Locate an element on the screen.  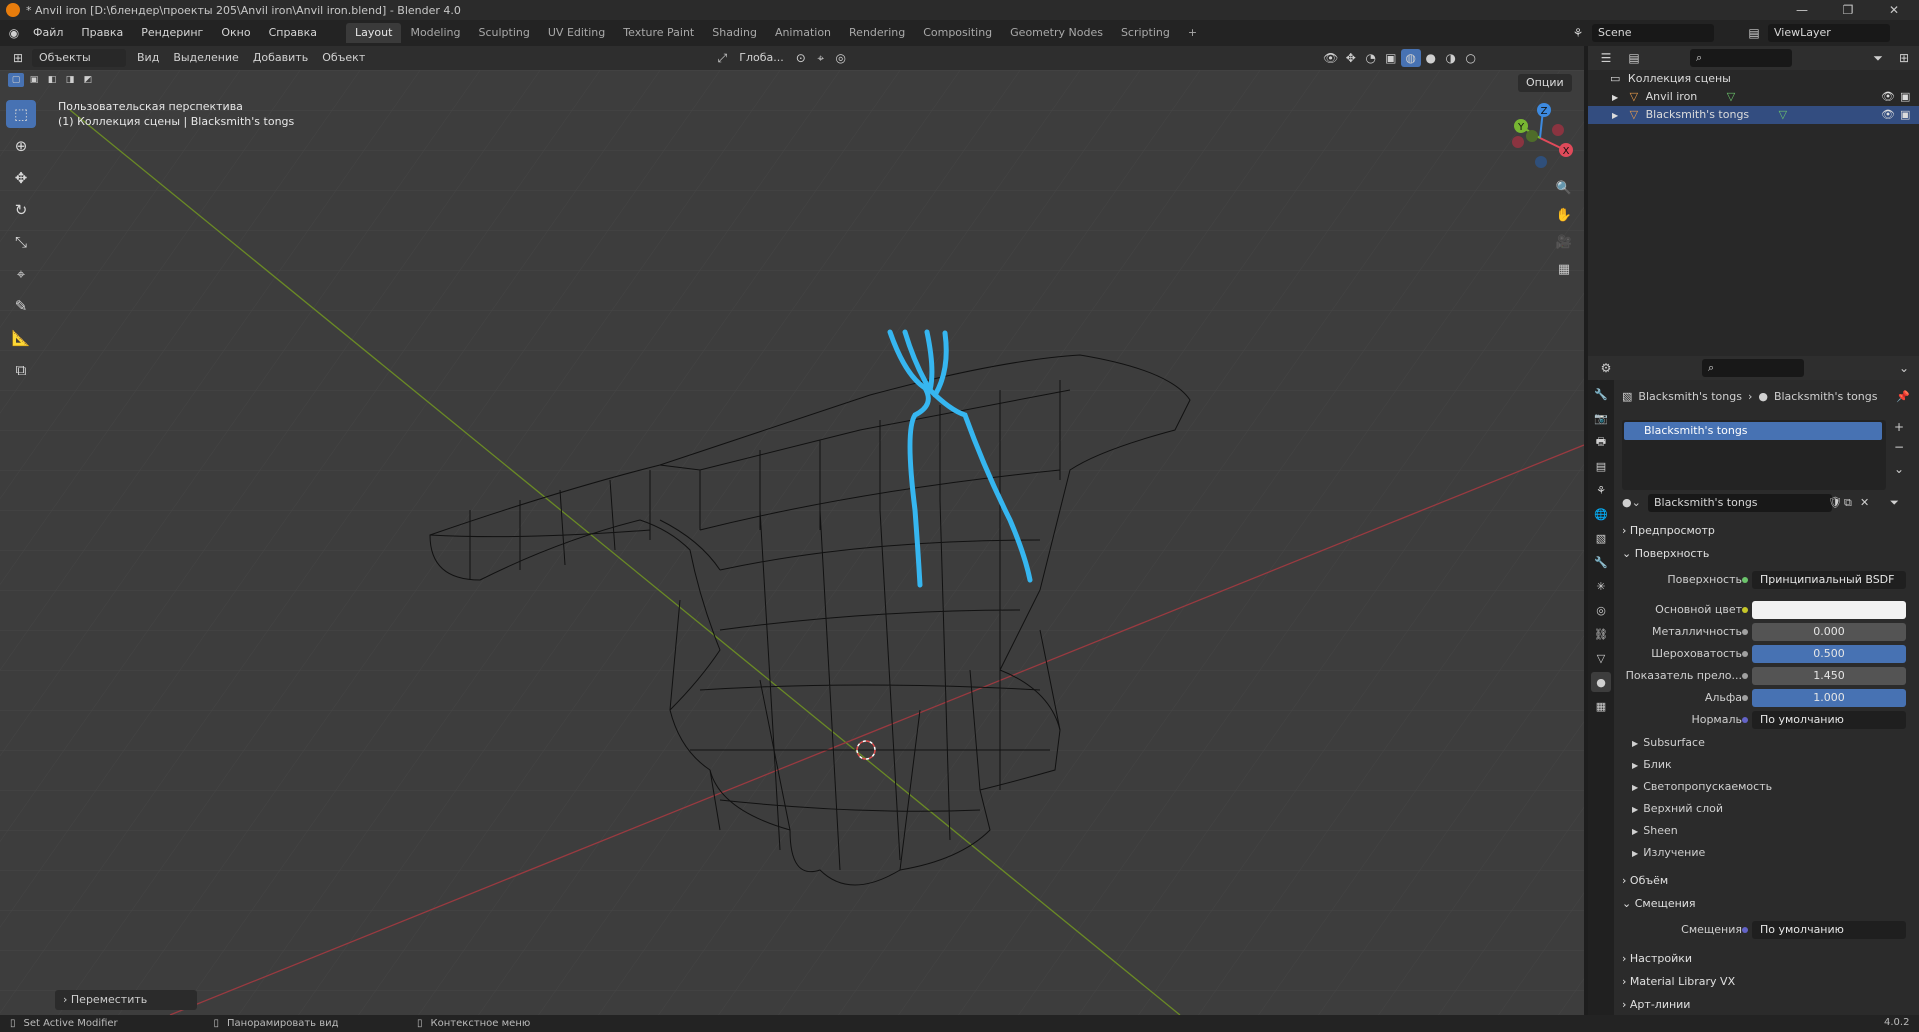
overlay-toggle-icon: ◔ is located at coordinates (1371, 58).